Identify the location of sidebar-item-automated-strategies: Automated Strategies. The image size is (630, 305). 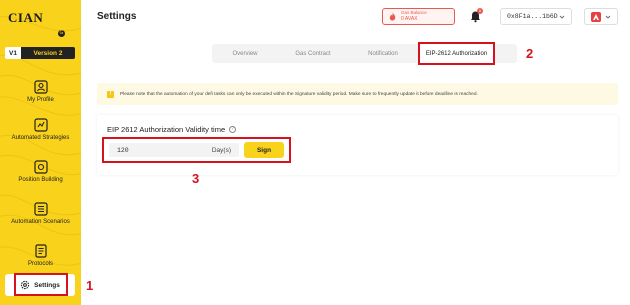
(40, 129).